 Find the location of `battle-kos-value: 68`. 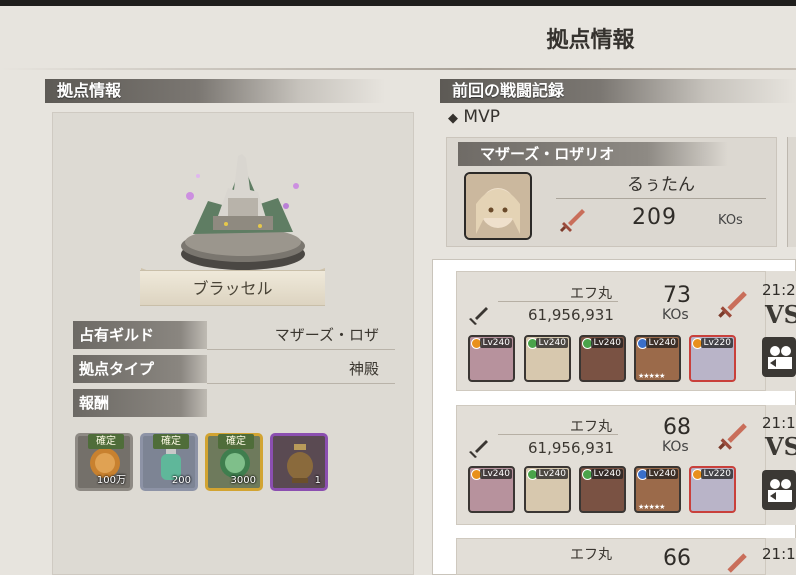

battle-kos-value: 68 is located at coordinates (677, 427).